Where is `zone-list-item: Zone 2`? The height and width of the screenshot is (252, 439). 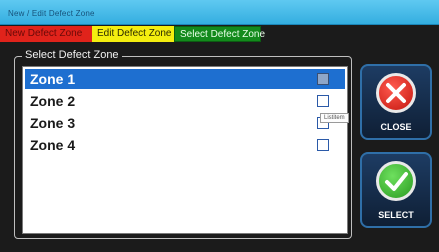
zone-list-item: Zone 2 is located at coordinates (185, 101).